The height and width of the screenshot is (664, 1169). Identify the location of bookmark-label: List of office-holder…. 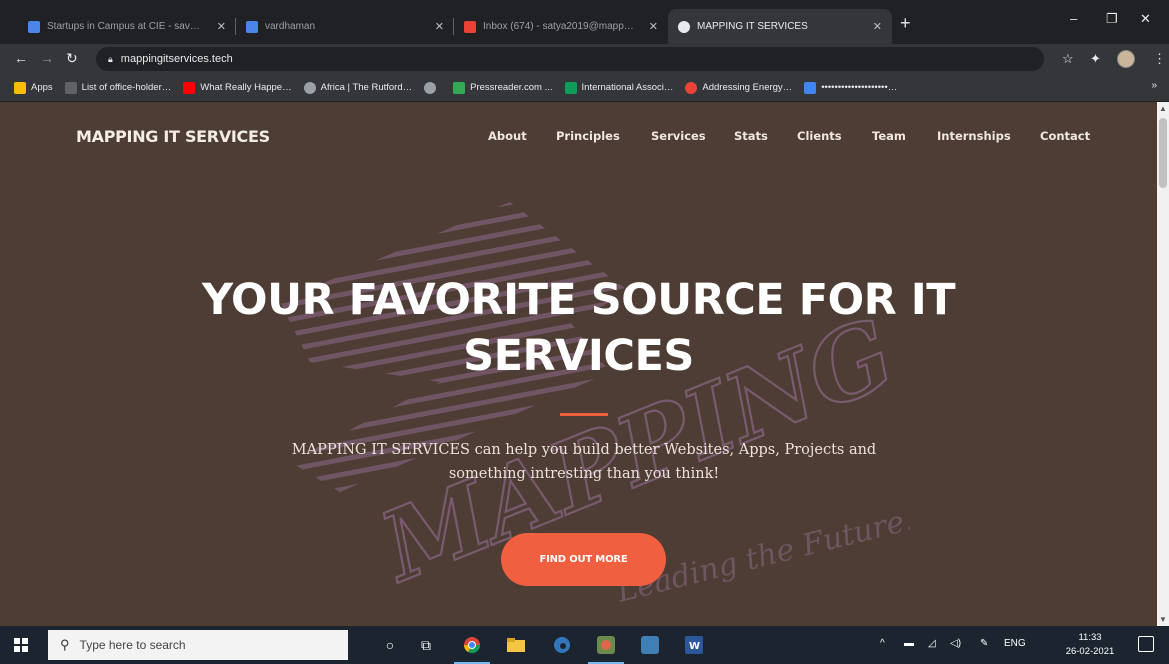
(126, 87).